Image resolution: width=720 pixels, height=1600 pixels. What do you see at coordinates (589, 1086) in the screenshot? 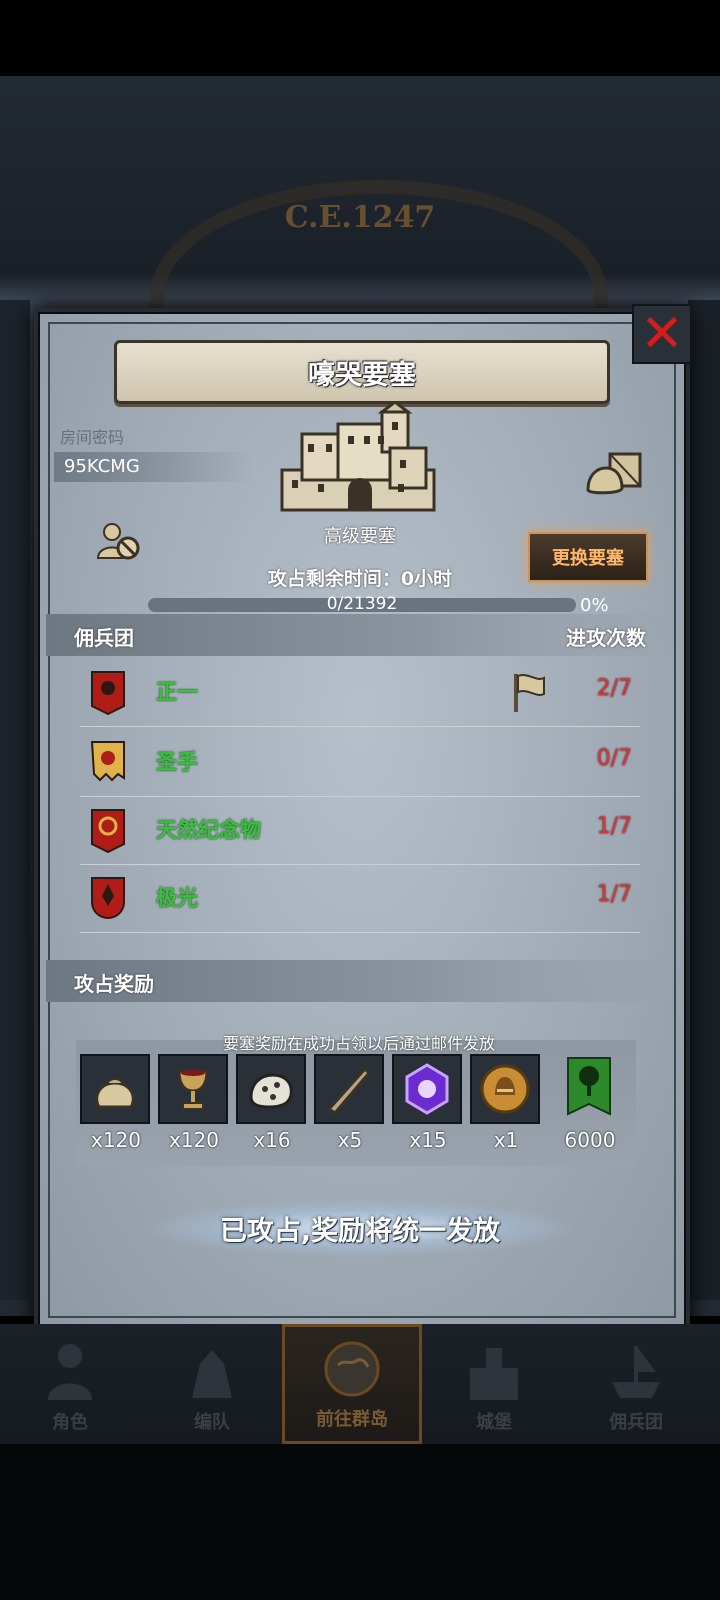
I see `tree-banner-icon` at bounding box center [589, 1086].